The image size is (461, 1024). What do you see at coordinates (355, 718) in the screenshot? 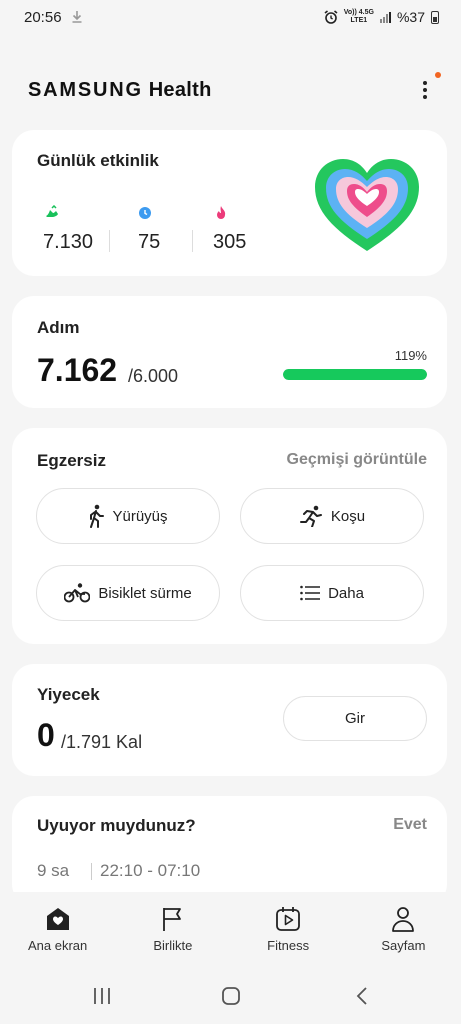
I see `enter-food-button: Gir` at bounding box center [355, 718].